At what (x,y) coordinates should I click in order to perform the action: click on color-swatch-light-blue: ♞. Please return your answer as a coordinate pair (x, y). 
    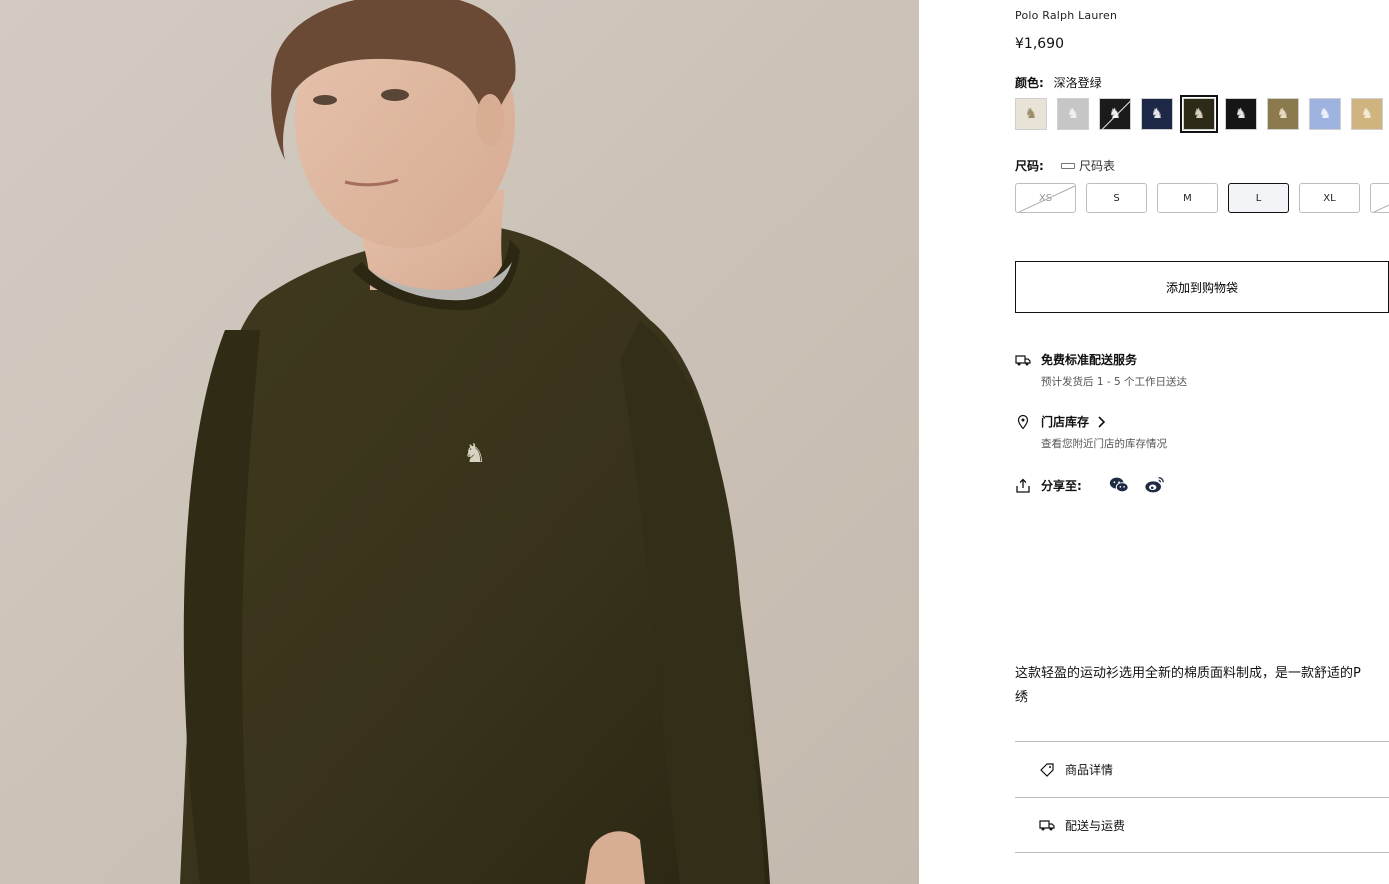
    Looking at the image, I should click on (1325, 114).